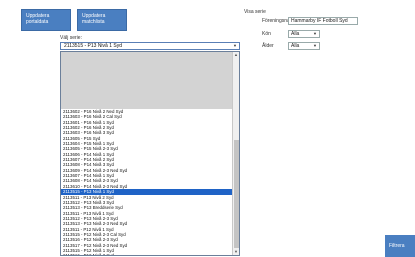 Image resolution: width=415 pixels, height=257 pixels. Describe the element at coordinates (236, 252) in the screenshot. I see `scroll-down-icon: ▼` at that location.